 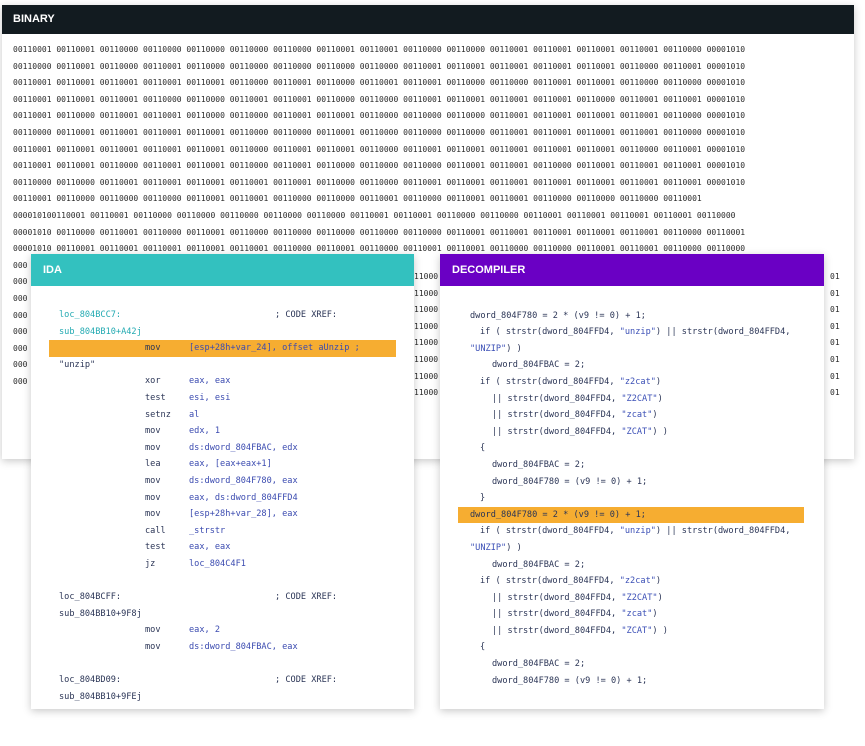 What do you see at coordinates (428, 19) in the screenshot?
I see `binary-panel-title: BINARY` at bounding box center [428, 19].